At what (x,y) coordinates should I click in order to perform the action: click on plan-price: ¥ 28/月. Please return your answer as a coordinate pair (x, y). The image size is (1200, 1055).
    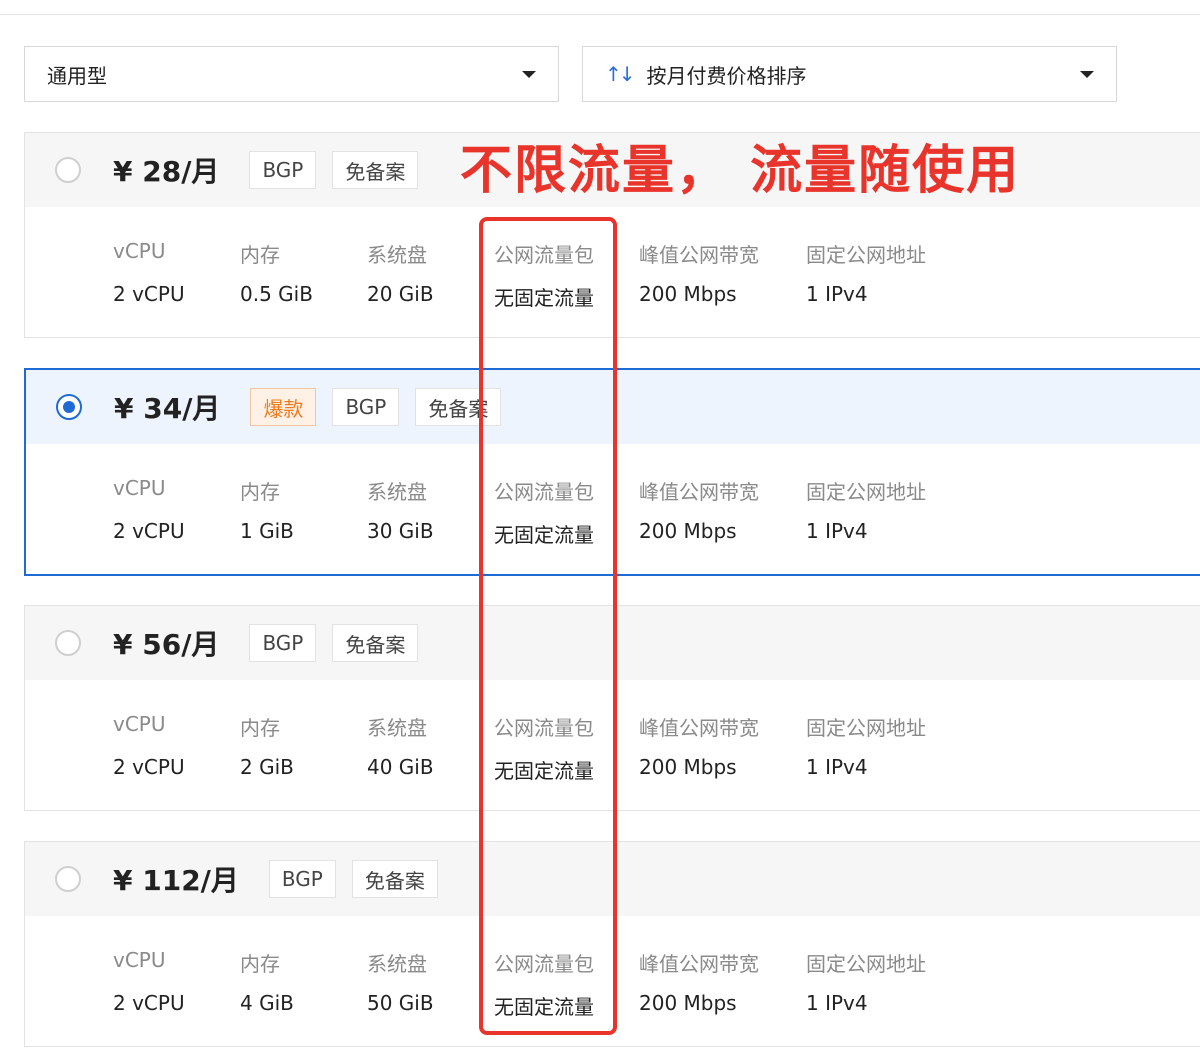
    Looking at the image, I should click on (166, 171).